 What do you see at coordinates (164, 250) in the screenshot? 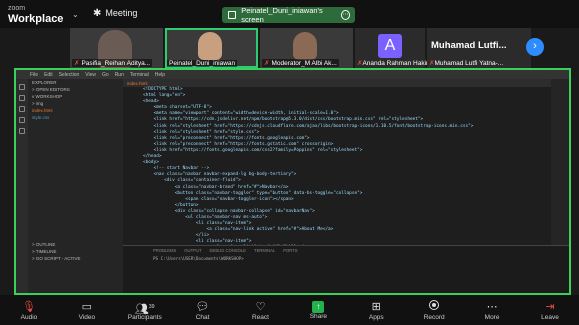
I see `terminal-tab: PROBLEMS` at bounding box center [164, 250].